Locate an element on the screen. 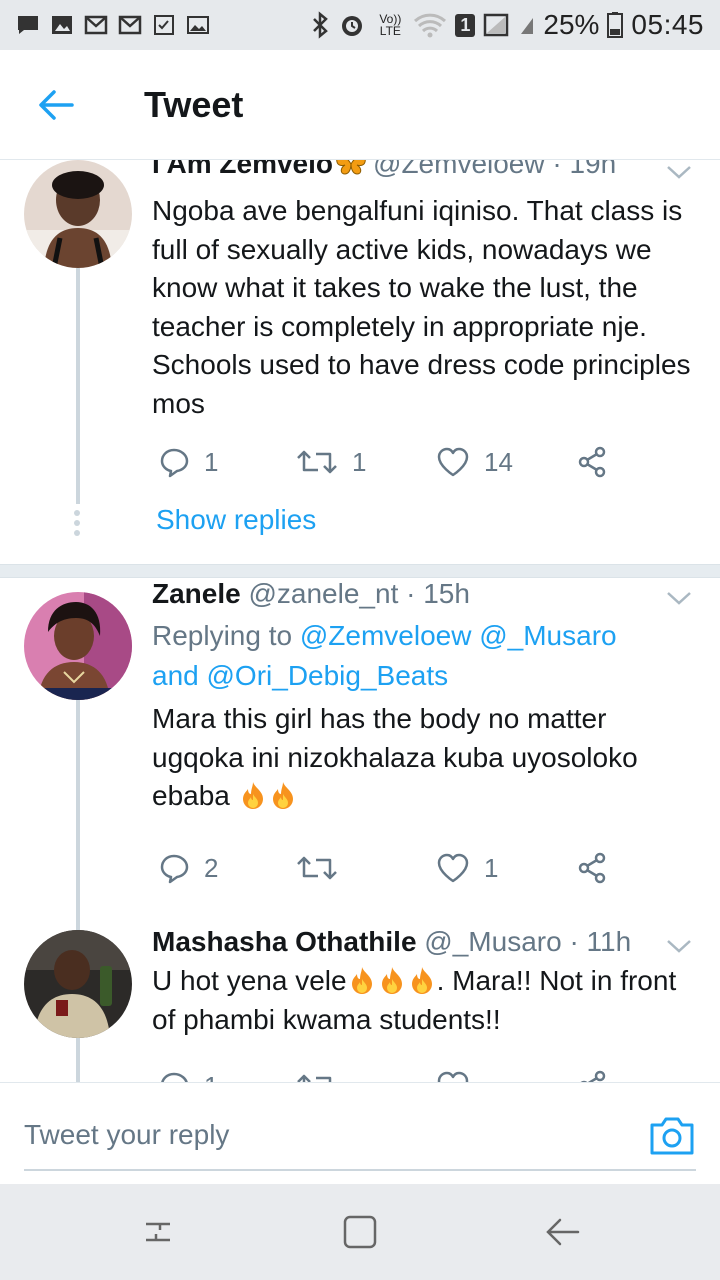 The image size is (720, 1280). tweet-text-content: U hot yena vele is located at coordinates (249, 980).